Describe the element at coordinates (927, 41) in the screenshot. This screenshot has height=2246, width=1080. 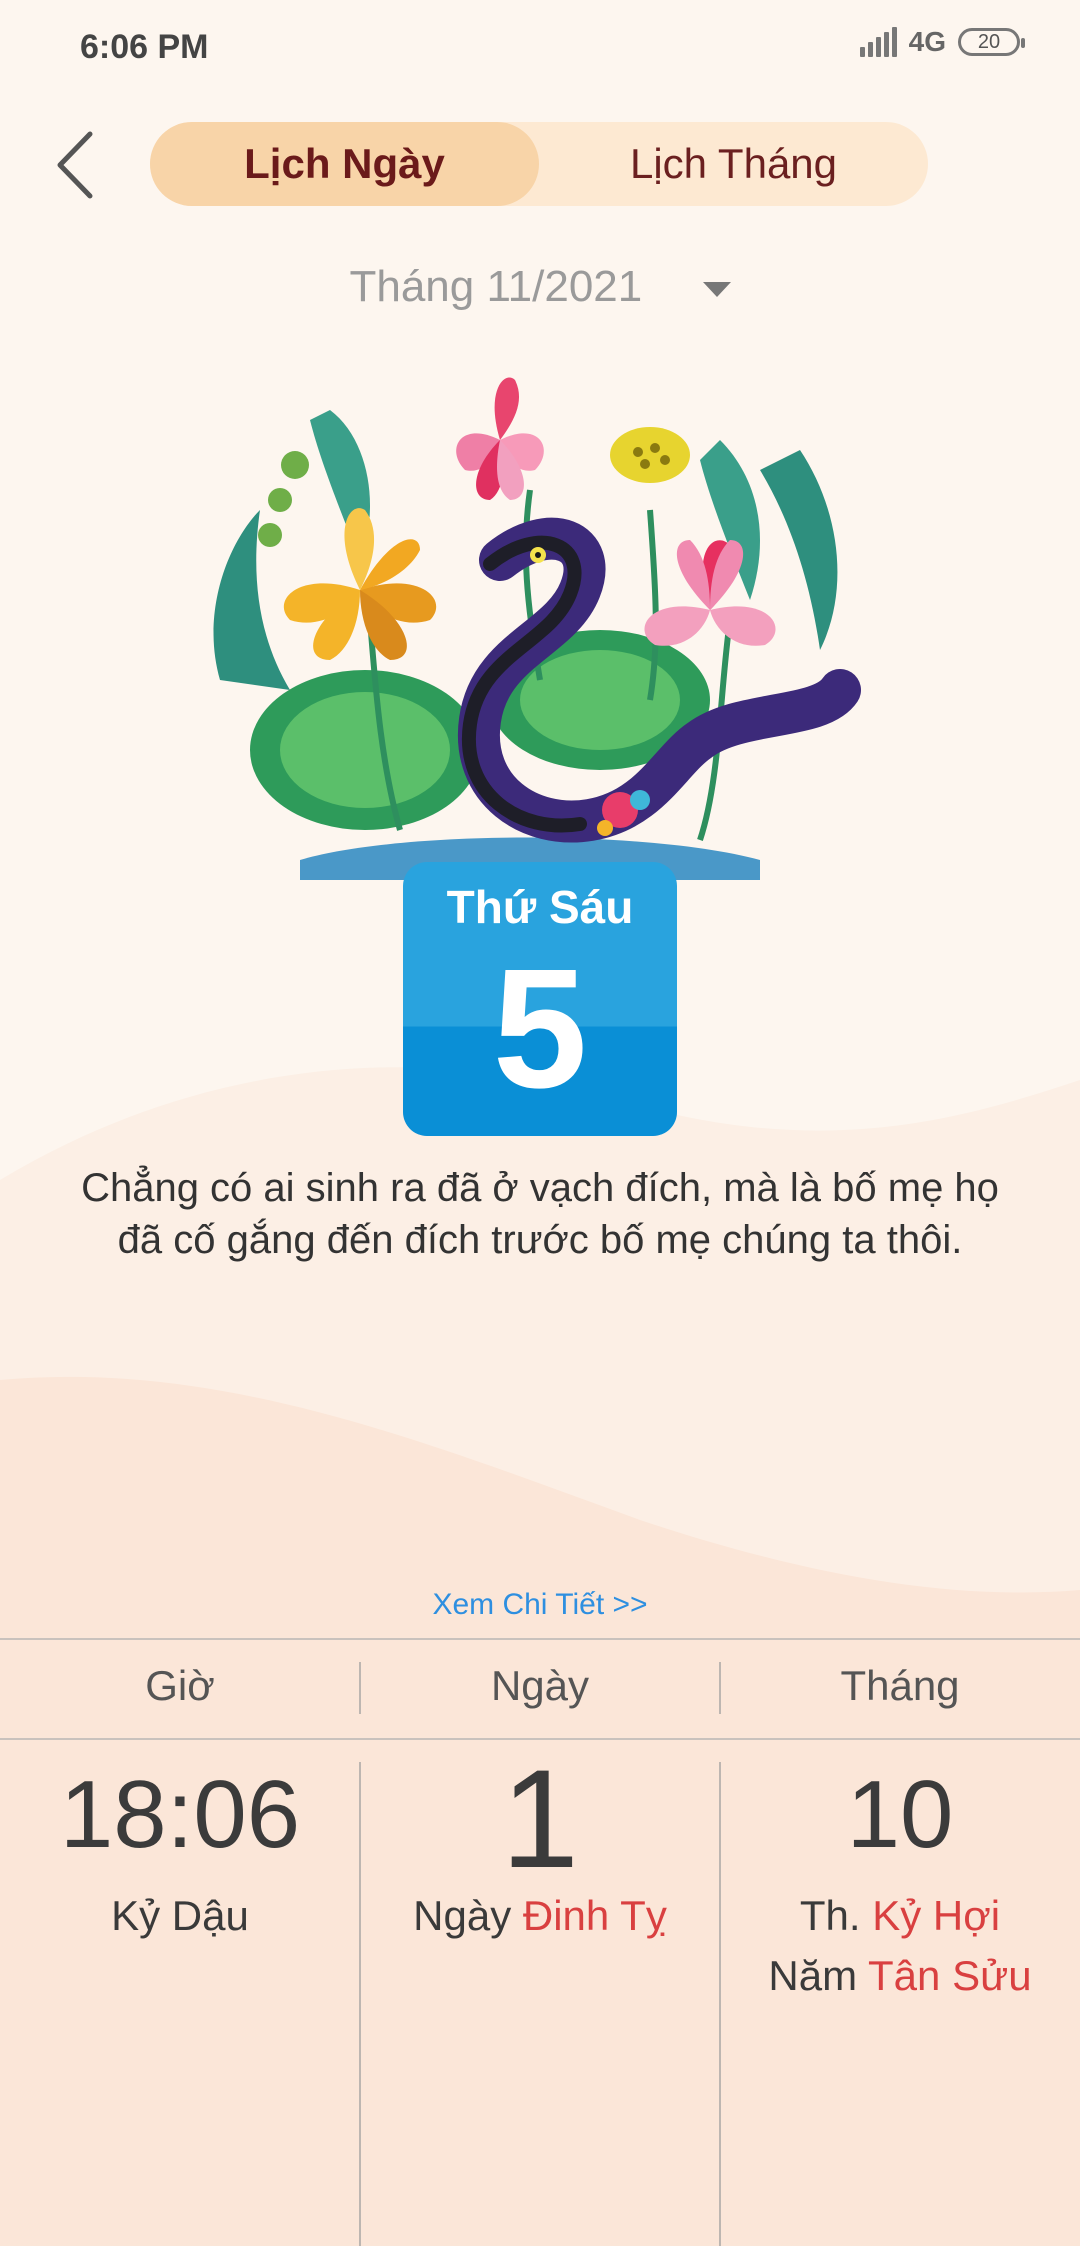
I see `network-type: 4G` at that location.